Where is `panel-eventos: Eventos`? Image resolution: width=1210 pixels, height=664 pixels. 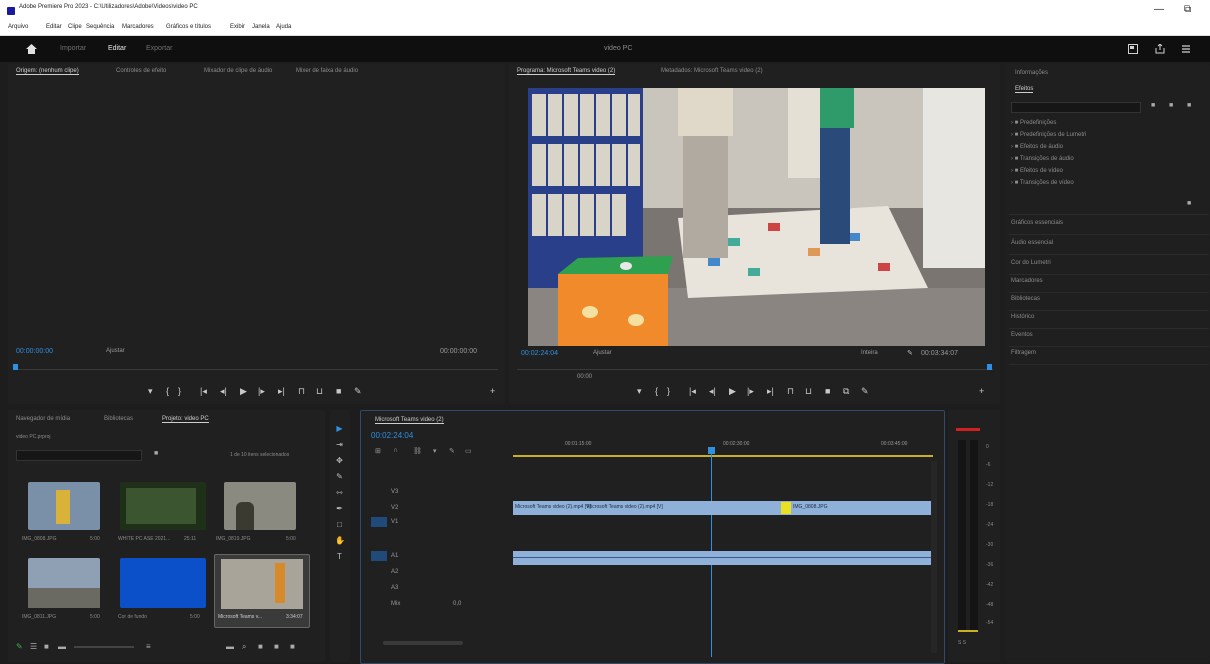
panel-eventos: Eventos is located at coordinates (1022, 335).